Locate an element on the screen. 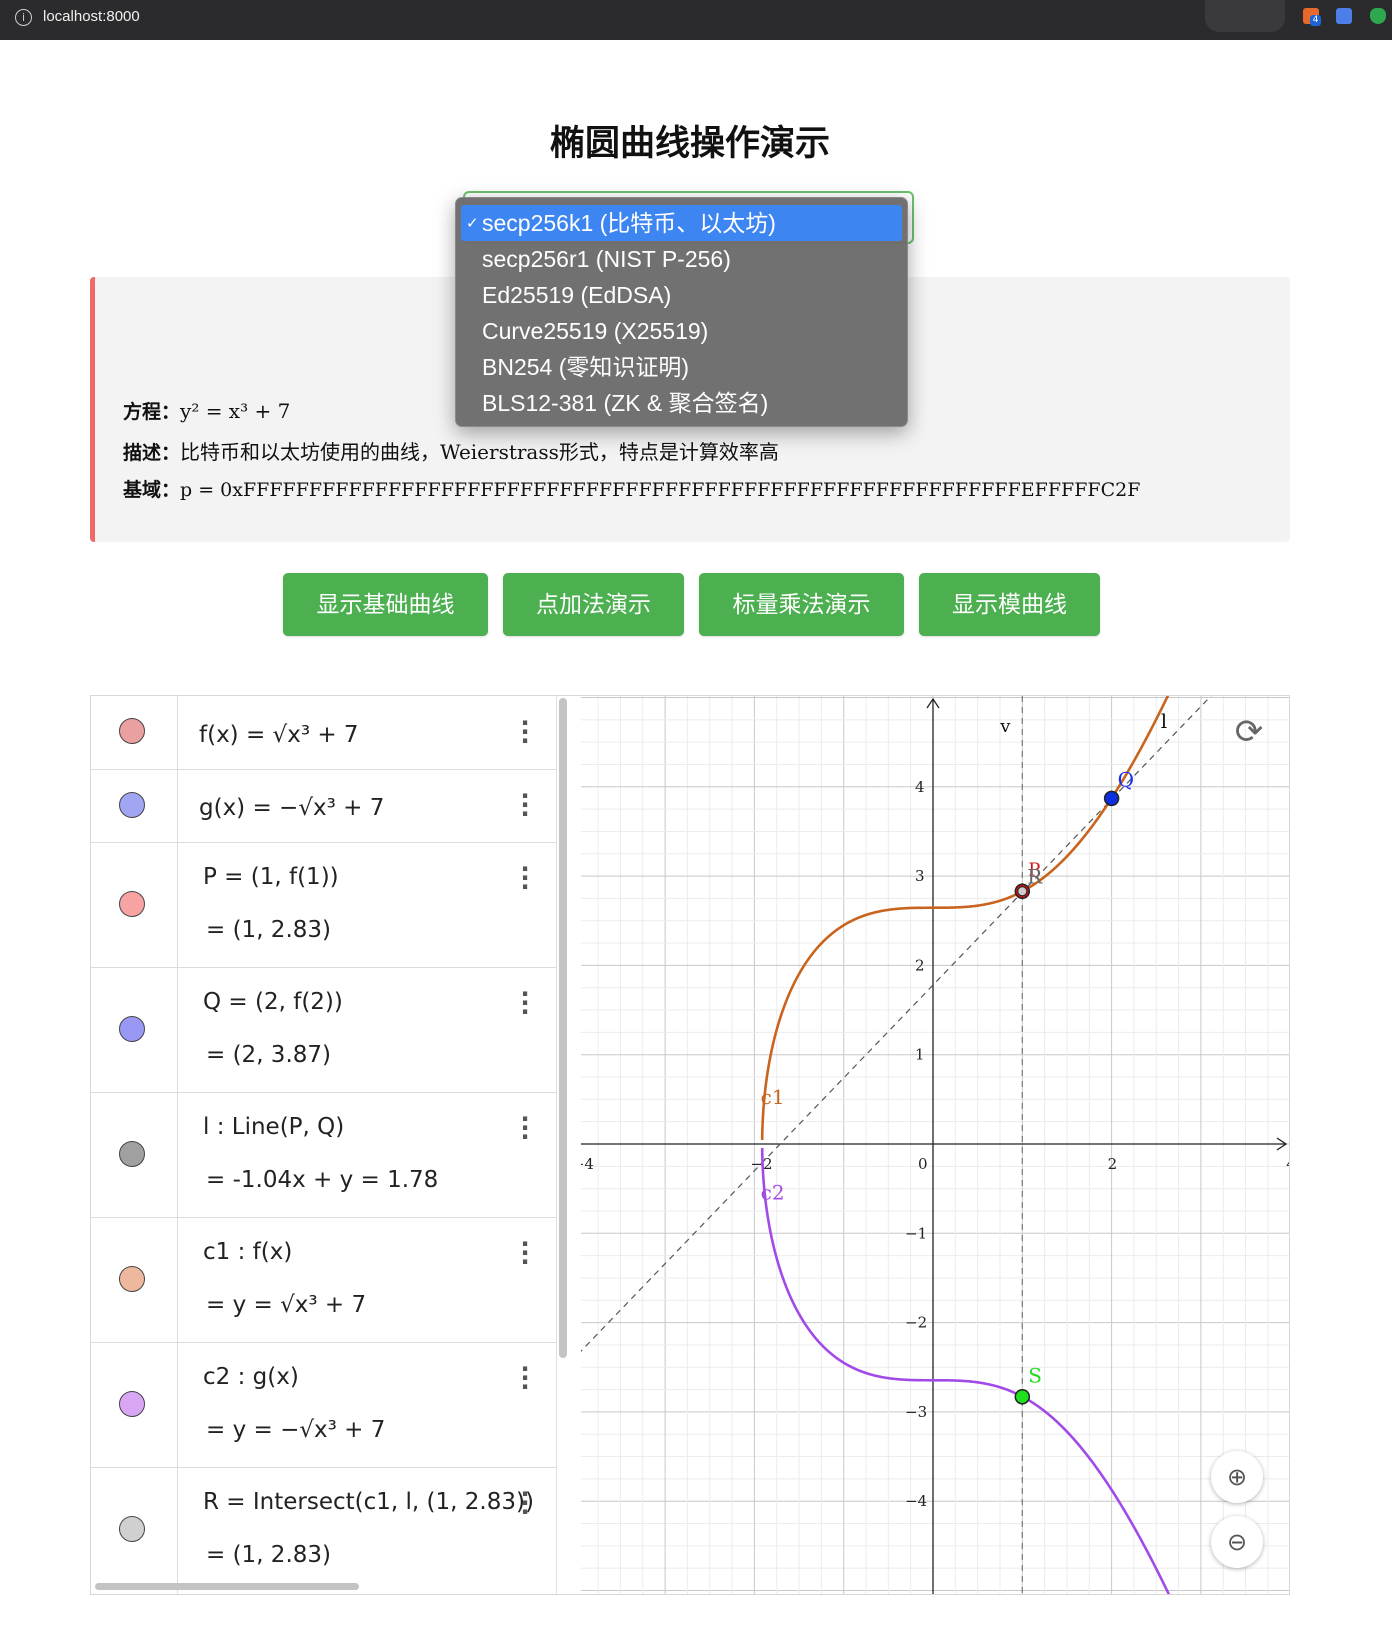 The image size is (1392, 1650). extension-badge: 4 is located at coordinates (1315, 20).